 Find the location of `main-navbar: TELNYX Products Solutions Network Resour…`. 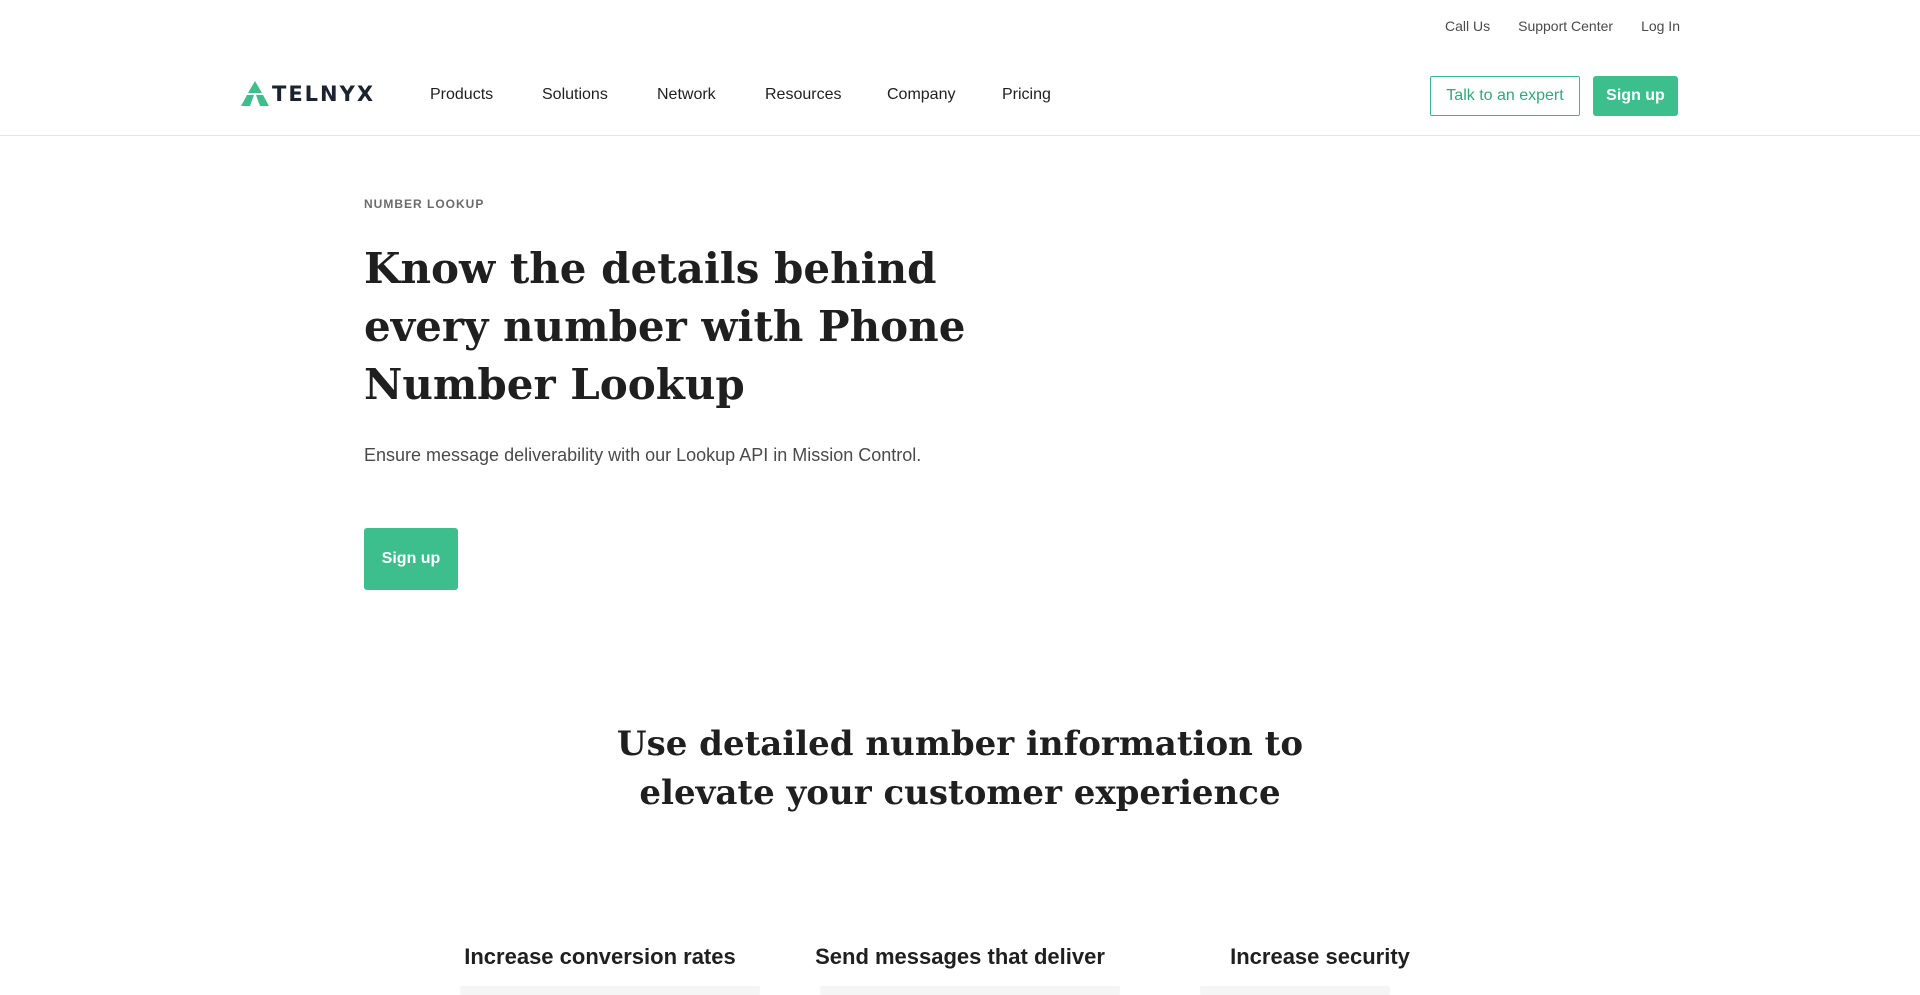

main-navbar: TELNYX Products Solutions Network Resour… is located at coordinates (960, 98).